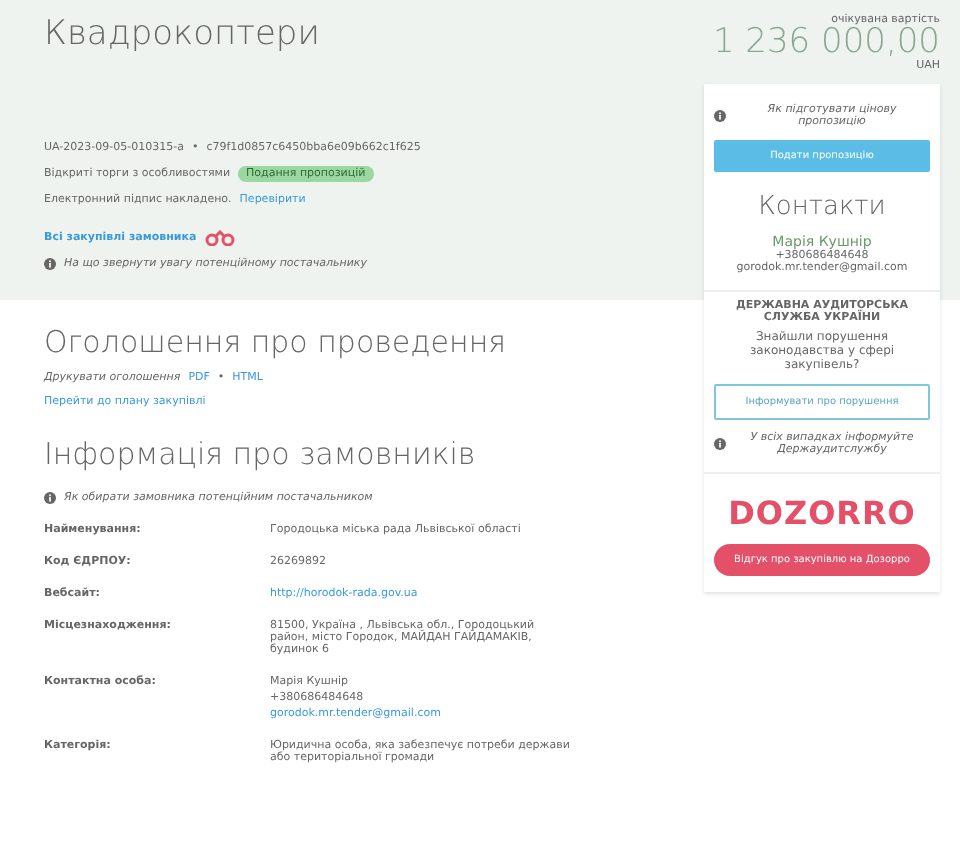  Describe the element at coordinates (261, 454) in the screenshot. I see `section-heading: Інформація про замовників` at that location.